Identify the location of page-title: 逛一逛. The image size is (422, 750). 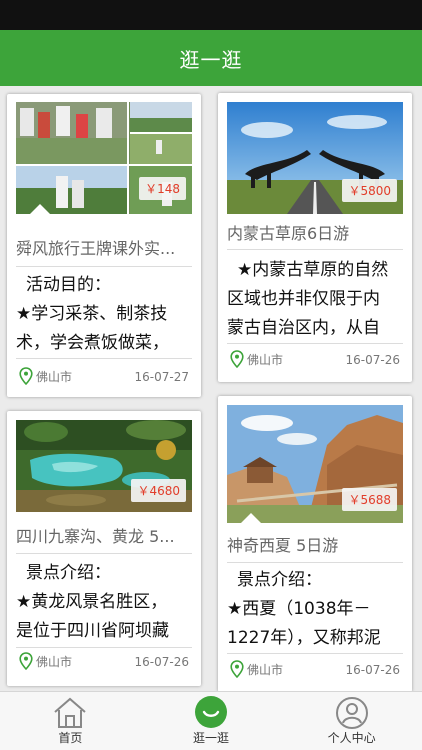
(211, 59).